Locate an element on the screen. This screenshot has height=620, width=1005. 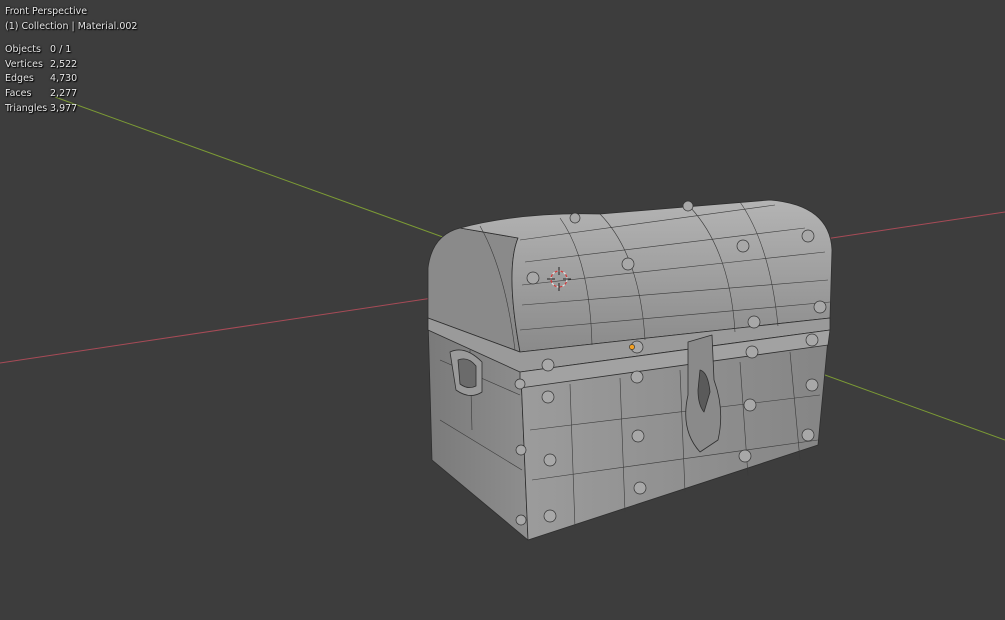
stat-faces: Faces 2,277 is located at coordinates (71, 94).